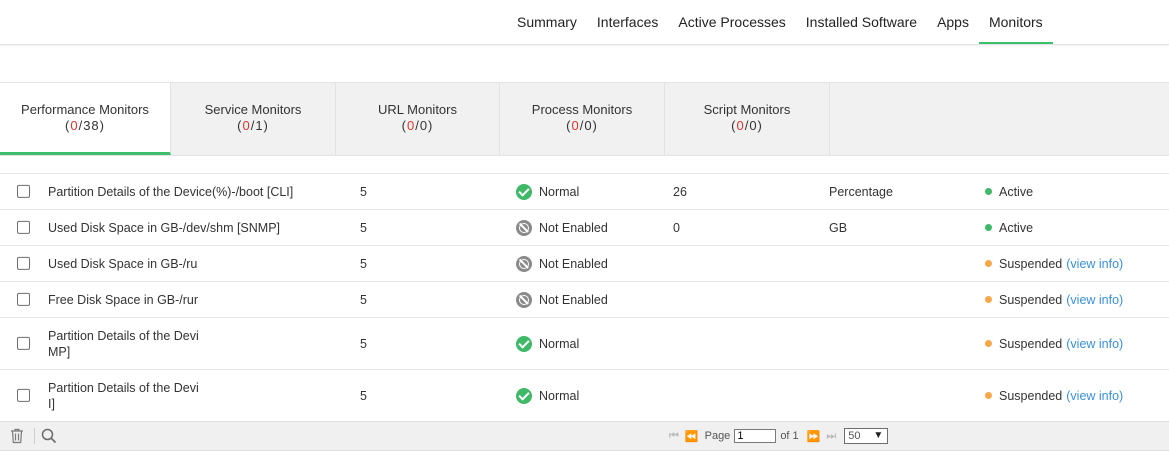 The width and height of the screenshot is (1169, 465). I want to click on search-icon, so click(49, 436).